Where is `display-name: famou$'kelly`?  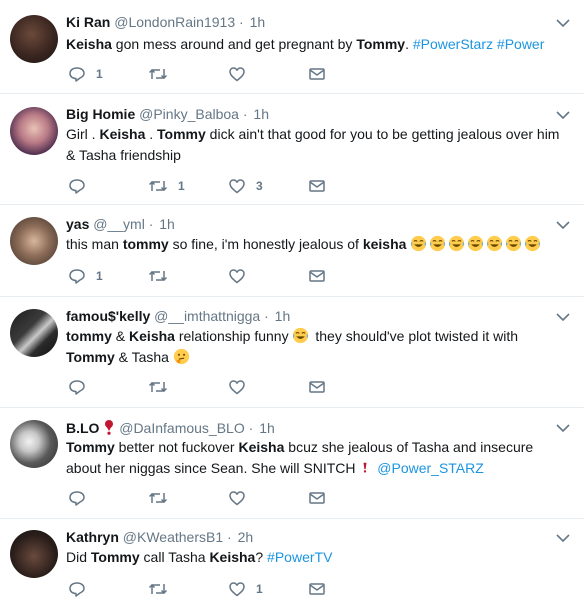 display-name: famou$'kelly is located at coordinates (108, 316).